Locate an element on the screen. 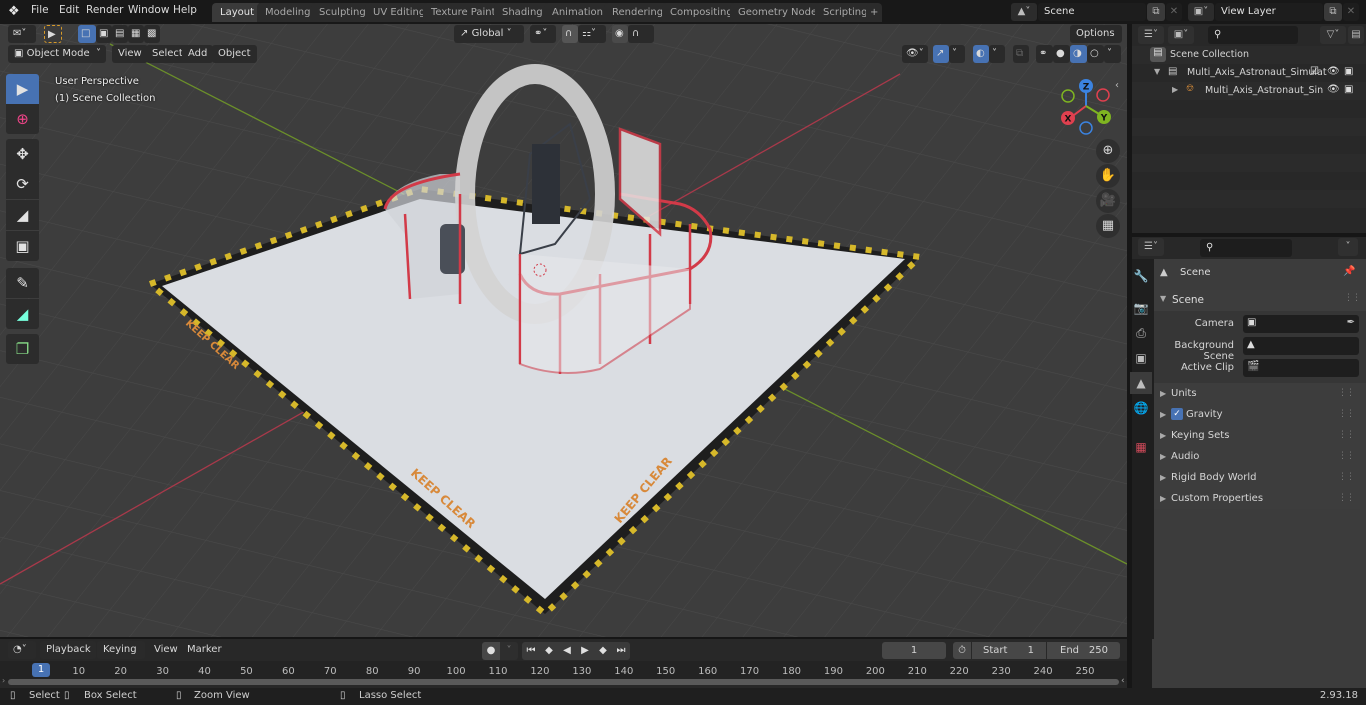 The height and width of the screenshot is (705, 1366). tab-texture: ▦ is located at coordinates (1141, 447).